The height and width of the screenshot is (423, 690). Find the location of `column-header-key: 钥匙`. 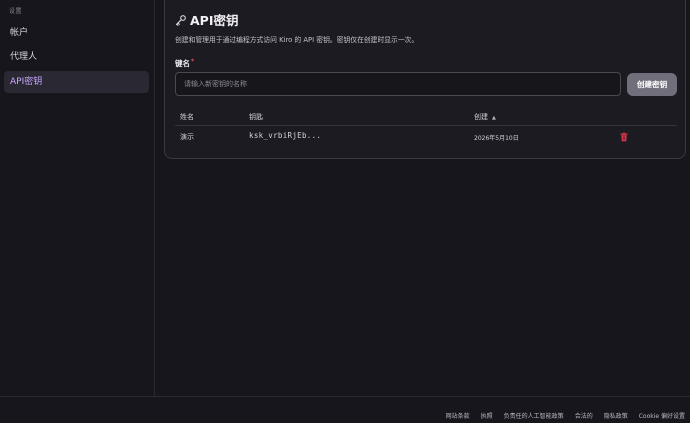

column-header-key: 钥匙 is located at coordinates (256, 117).